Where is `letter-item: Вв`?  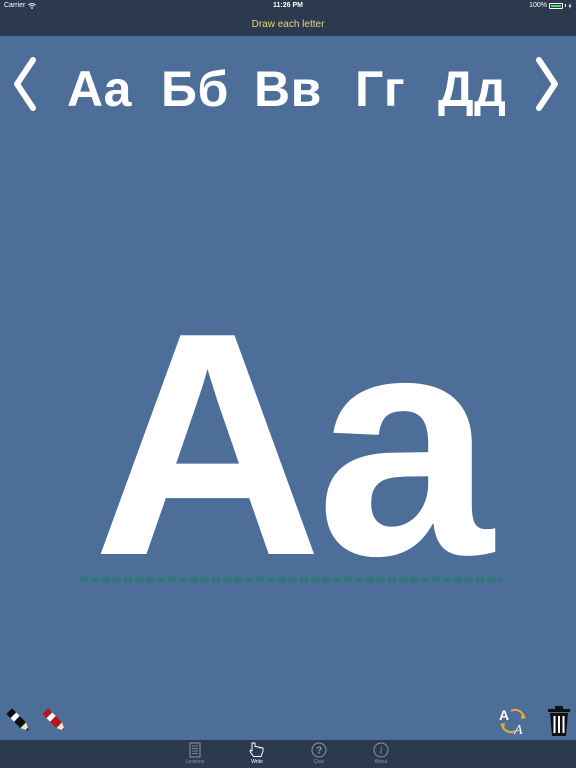
letter-item: Вв is located at coordinates (288, 89).